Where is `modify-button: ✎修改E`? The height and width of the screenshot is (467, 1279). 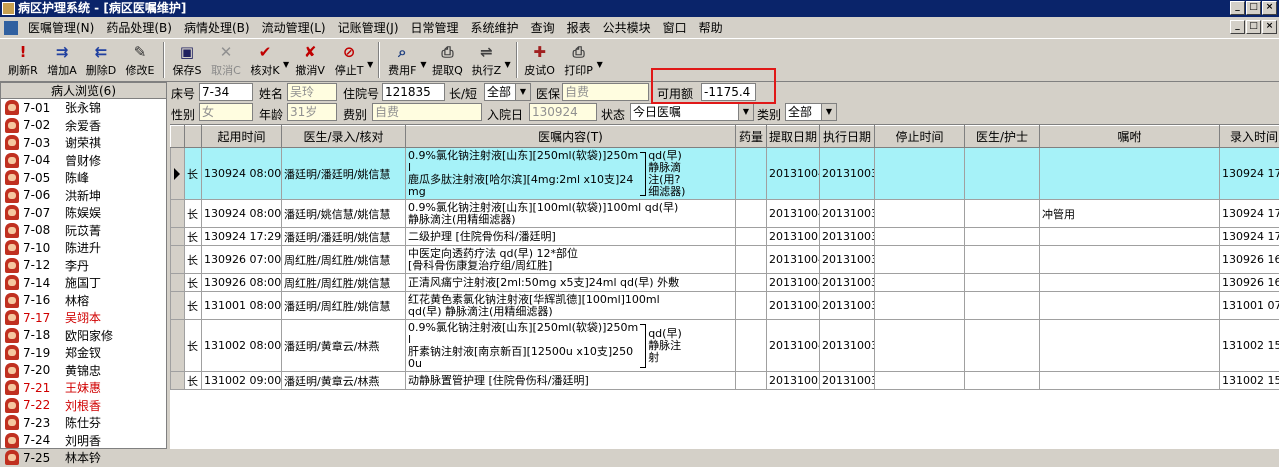 modify-button: ✎修改E is located at coordinates (140, 60).